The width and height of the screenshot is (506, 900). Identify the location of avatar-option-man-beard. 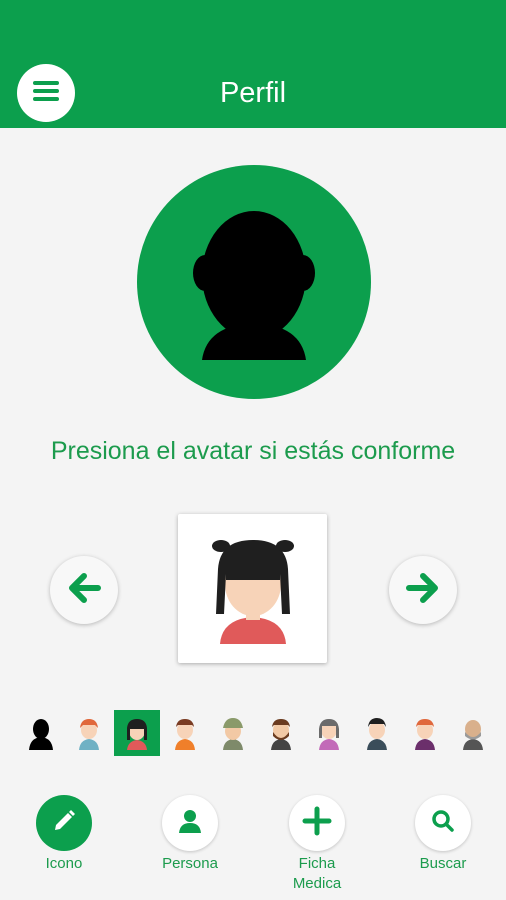
(281, 733).